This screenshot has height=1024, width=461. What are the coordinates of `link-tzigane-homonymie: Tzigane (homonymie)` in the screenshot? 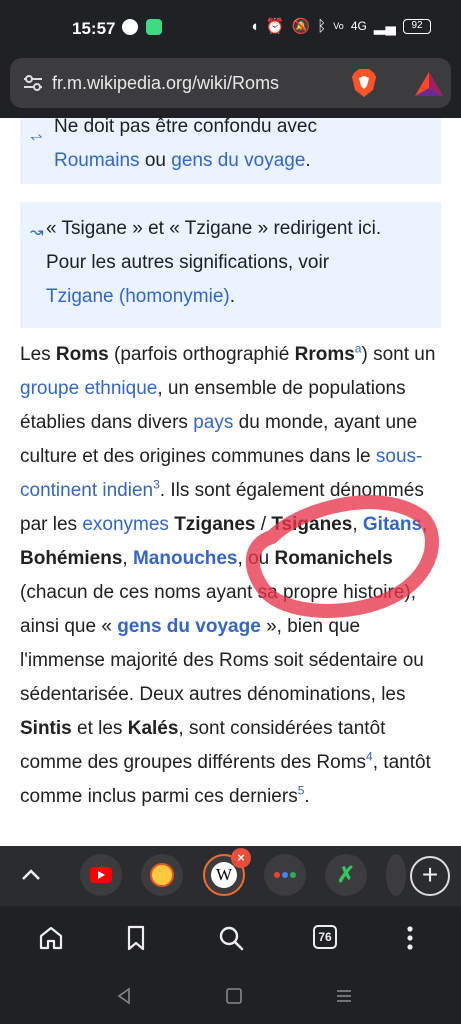 It's located at (138, 296).